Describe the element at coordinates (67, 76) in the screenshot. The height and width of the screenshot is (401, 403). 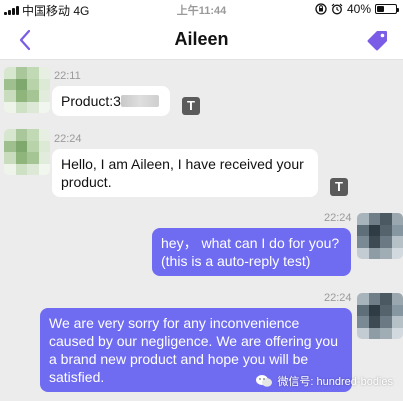
I see `message-timestamp: 22:11` at that location.